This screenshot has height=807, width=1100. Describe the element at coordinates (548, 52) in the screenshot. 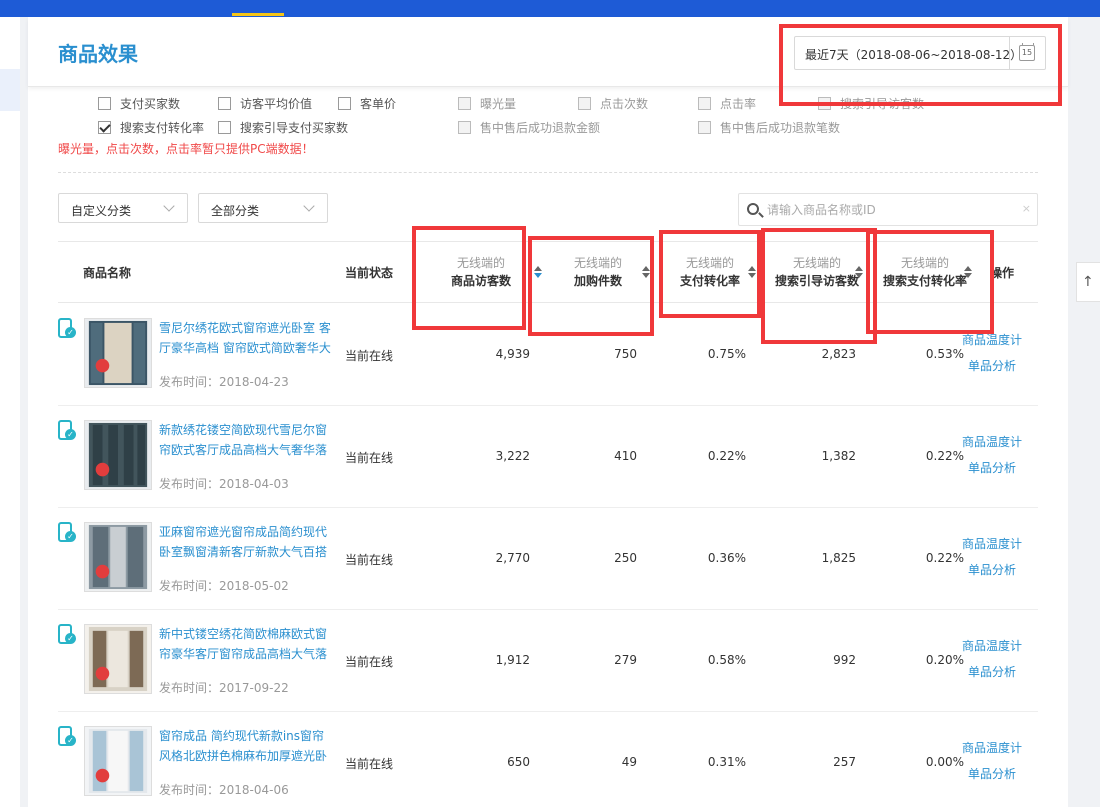

I see `panel-header: 商品效果 最近7天（2018-08-06~2018-08-12） 15` at that location.